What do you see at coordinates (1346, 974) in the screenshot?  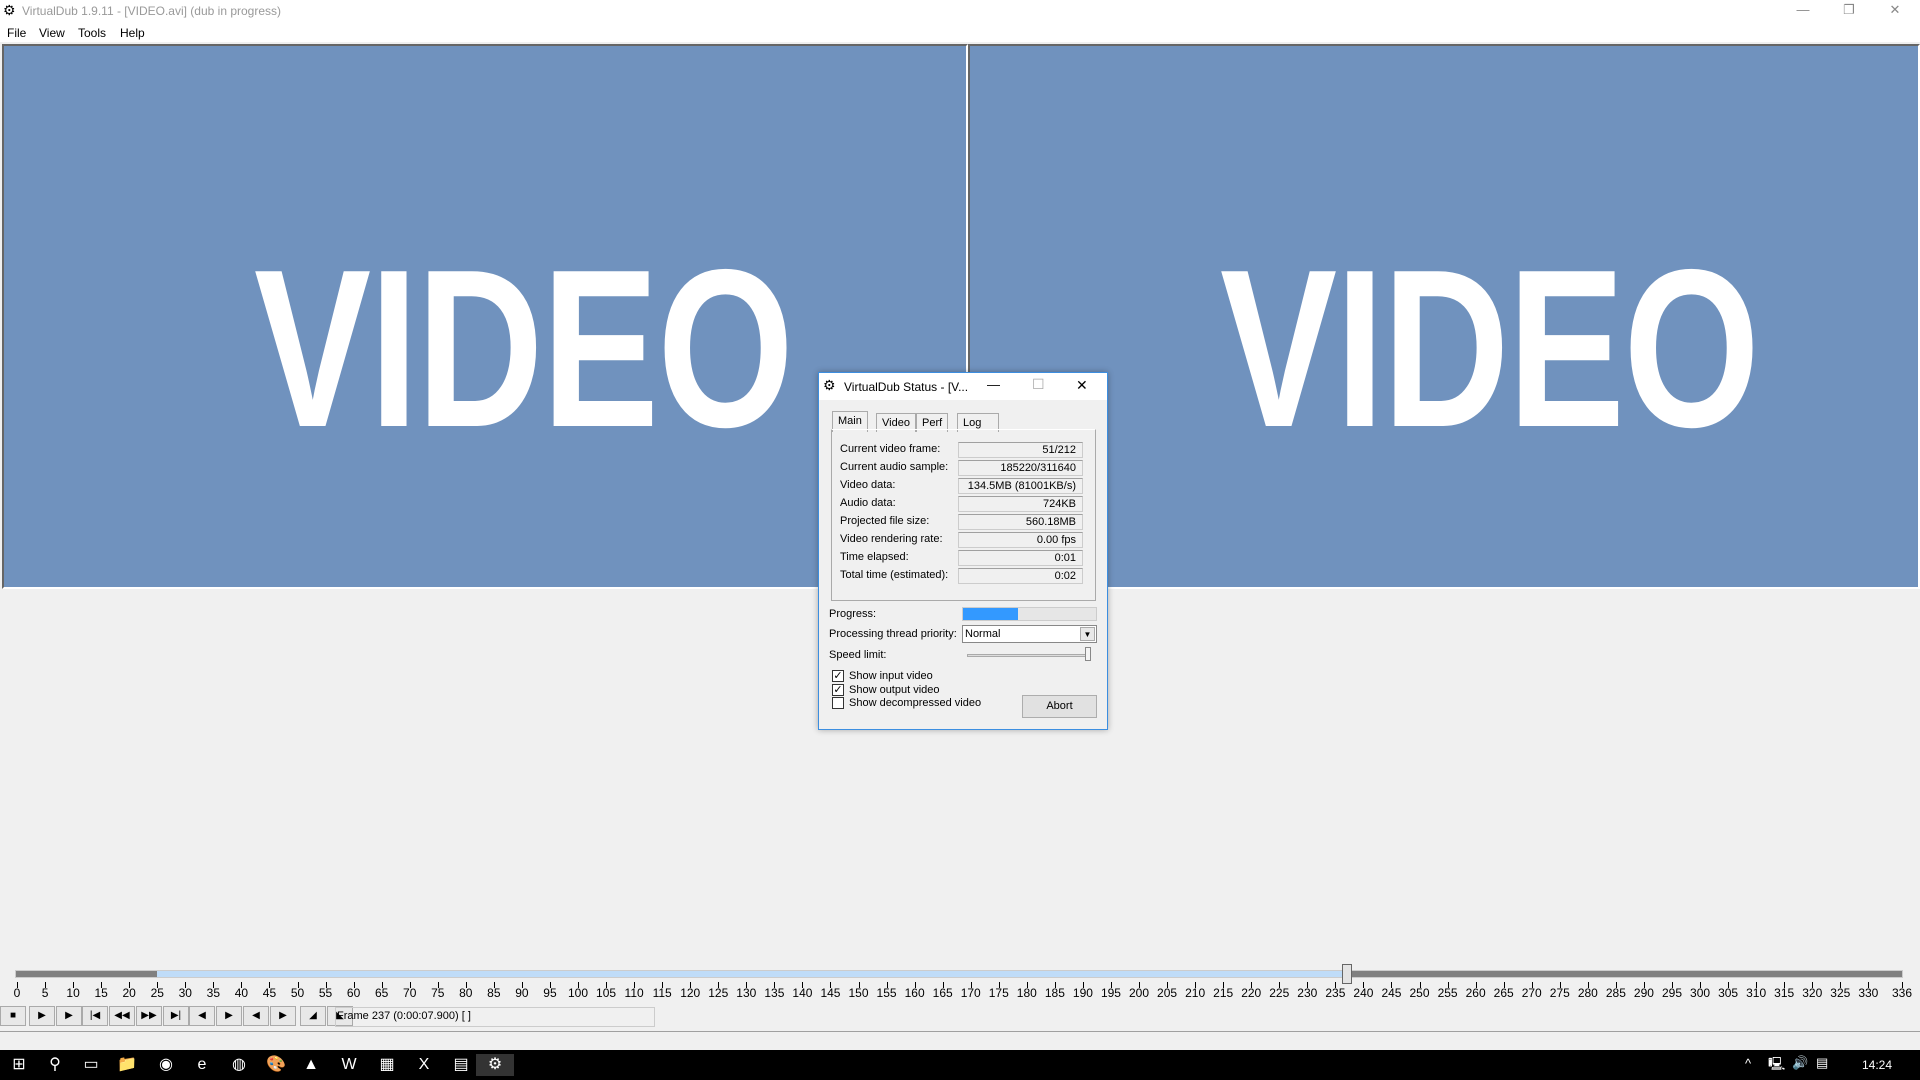 I see `timeline-thumb` at bounding box center [1346, 974].